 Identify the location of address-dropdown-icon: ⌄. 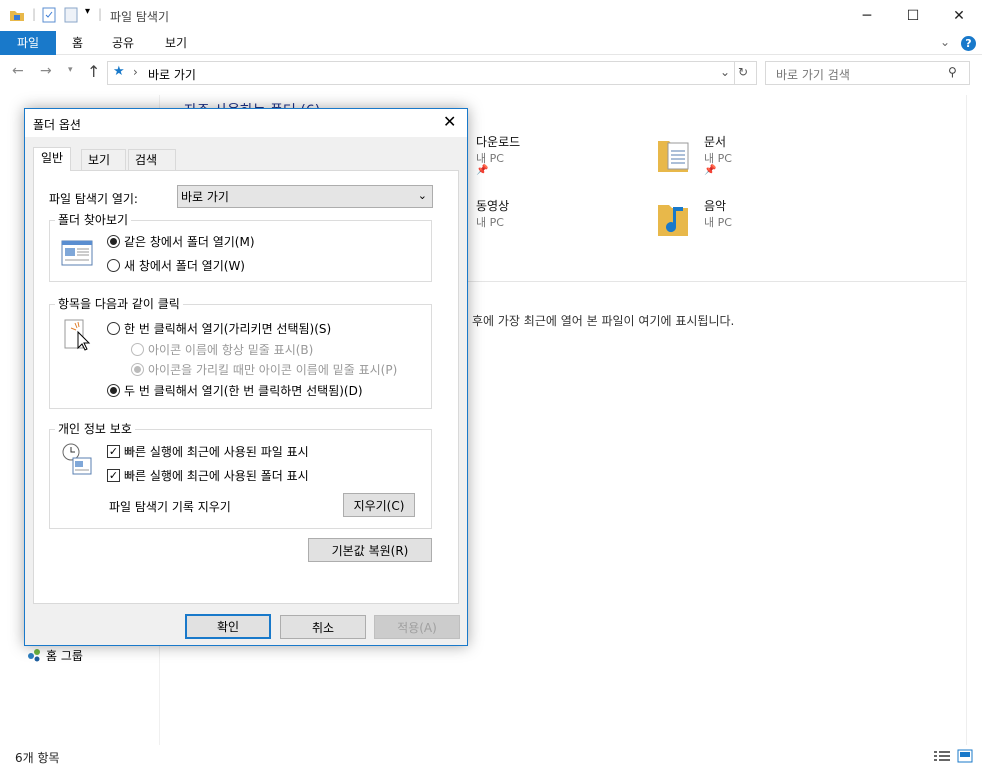
(725, 72).